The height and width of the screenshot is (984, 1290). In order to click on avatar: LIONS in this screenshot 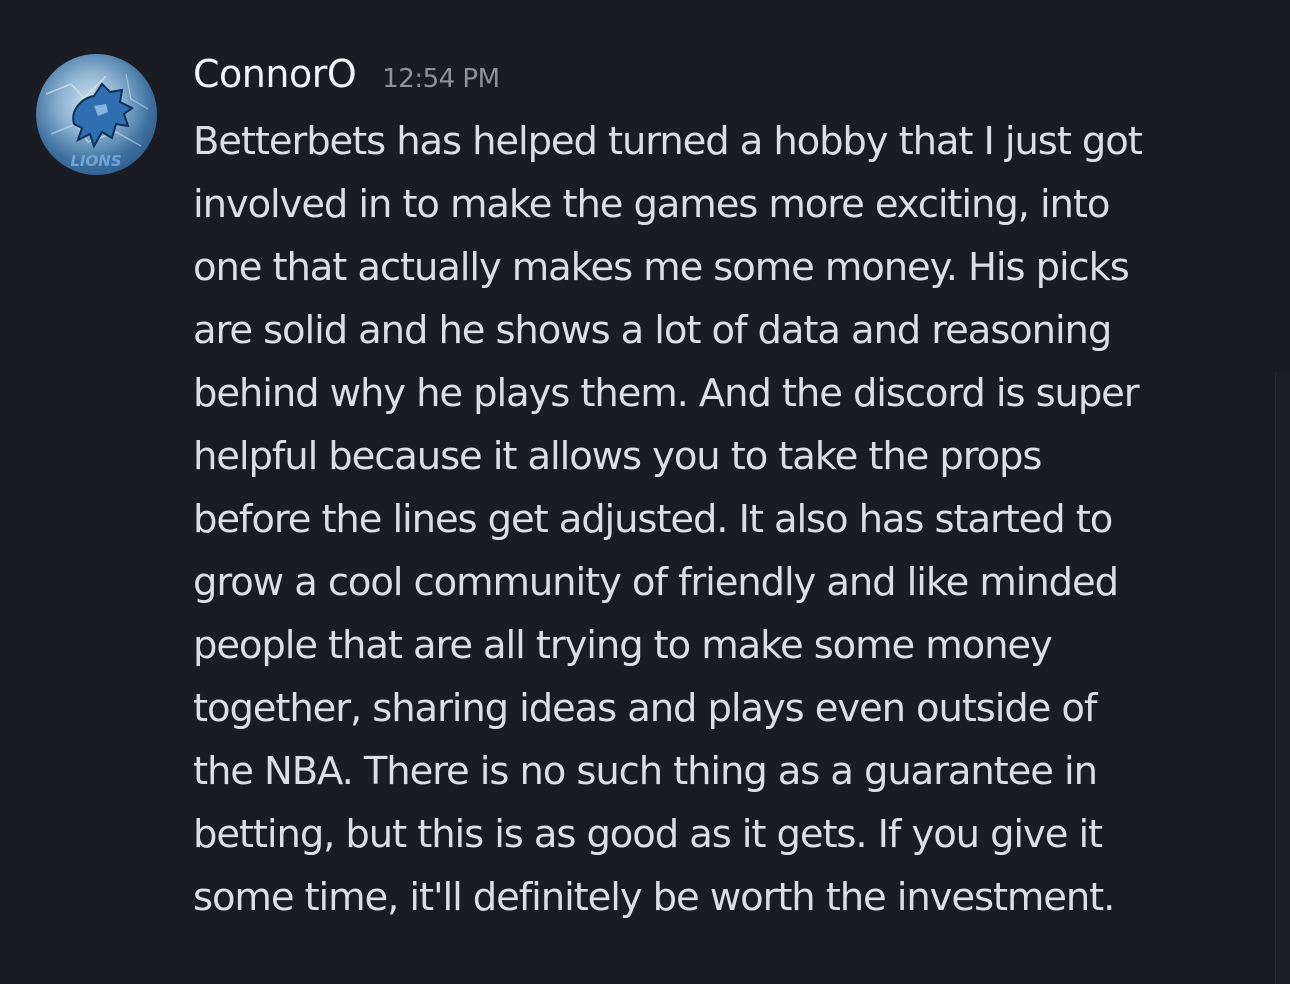, I will do `click(96, 114)`.